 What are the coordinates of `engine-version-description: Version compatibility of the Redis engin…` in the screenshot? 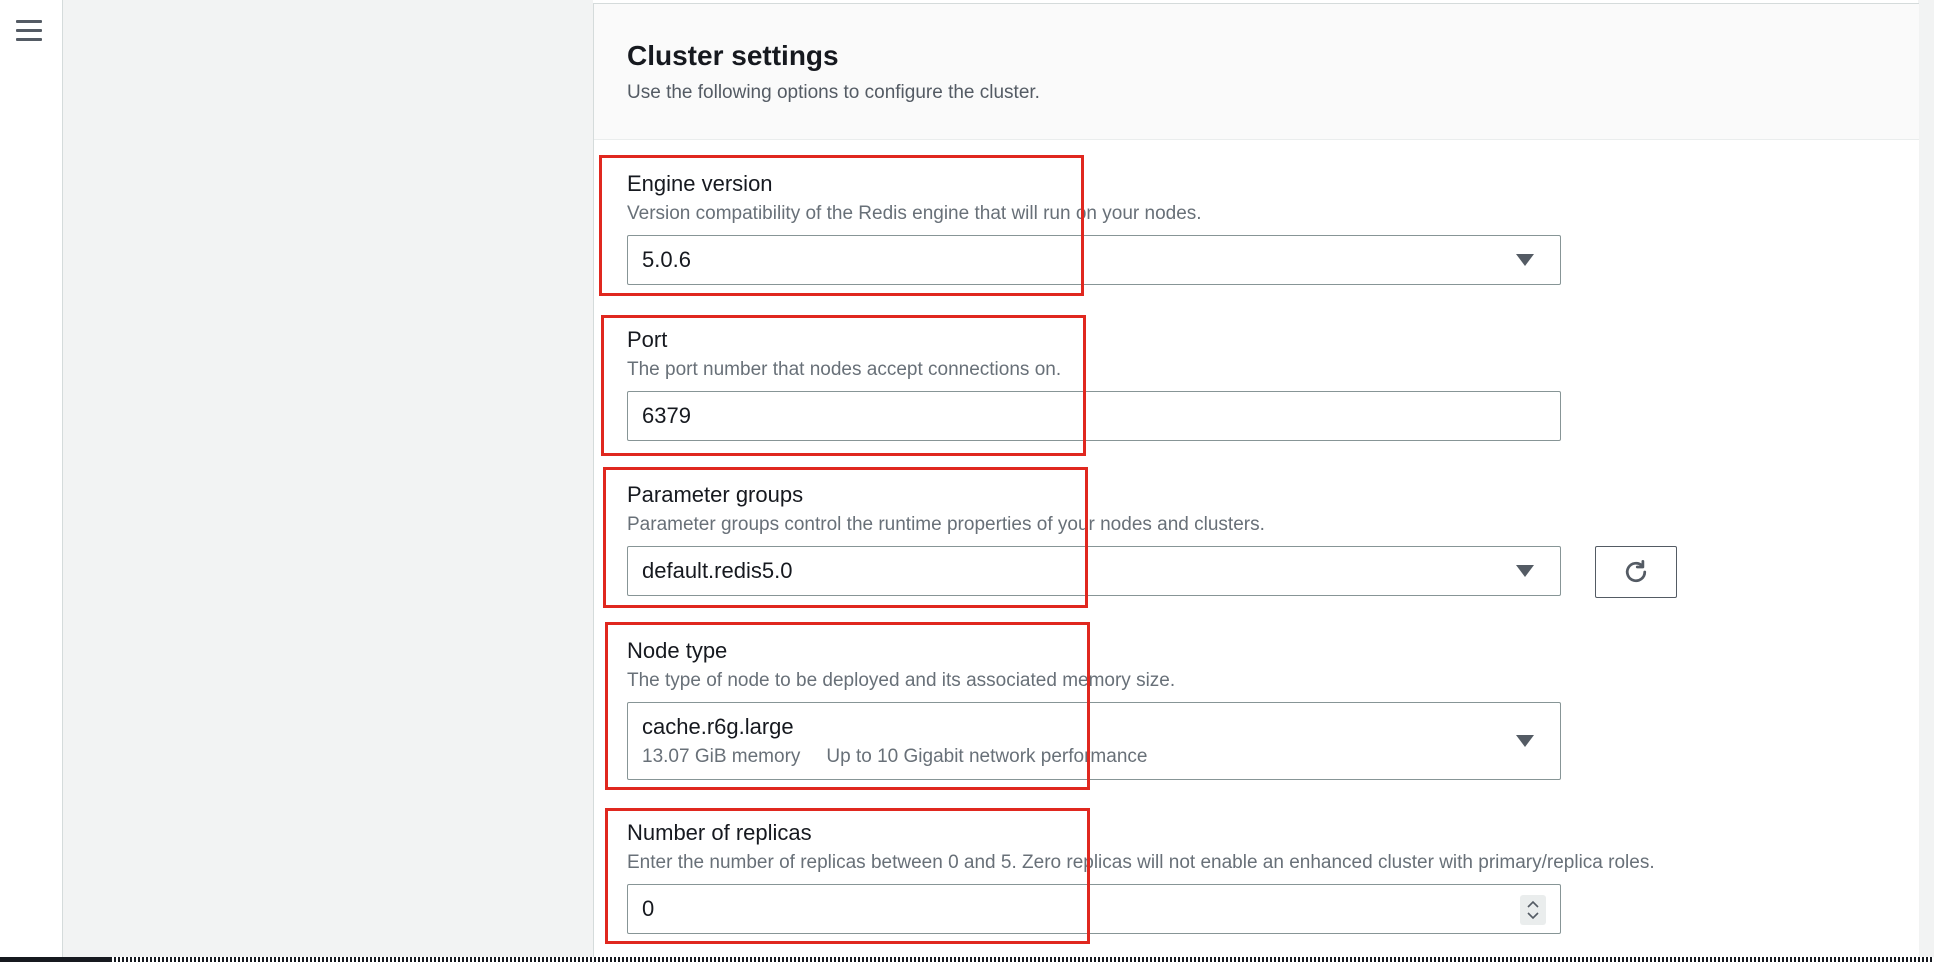 It's located at (914, 213).